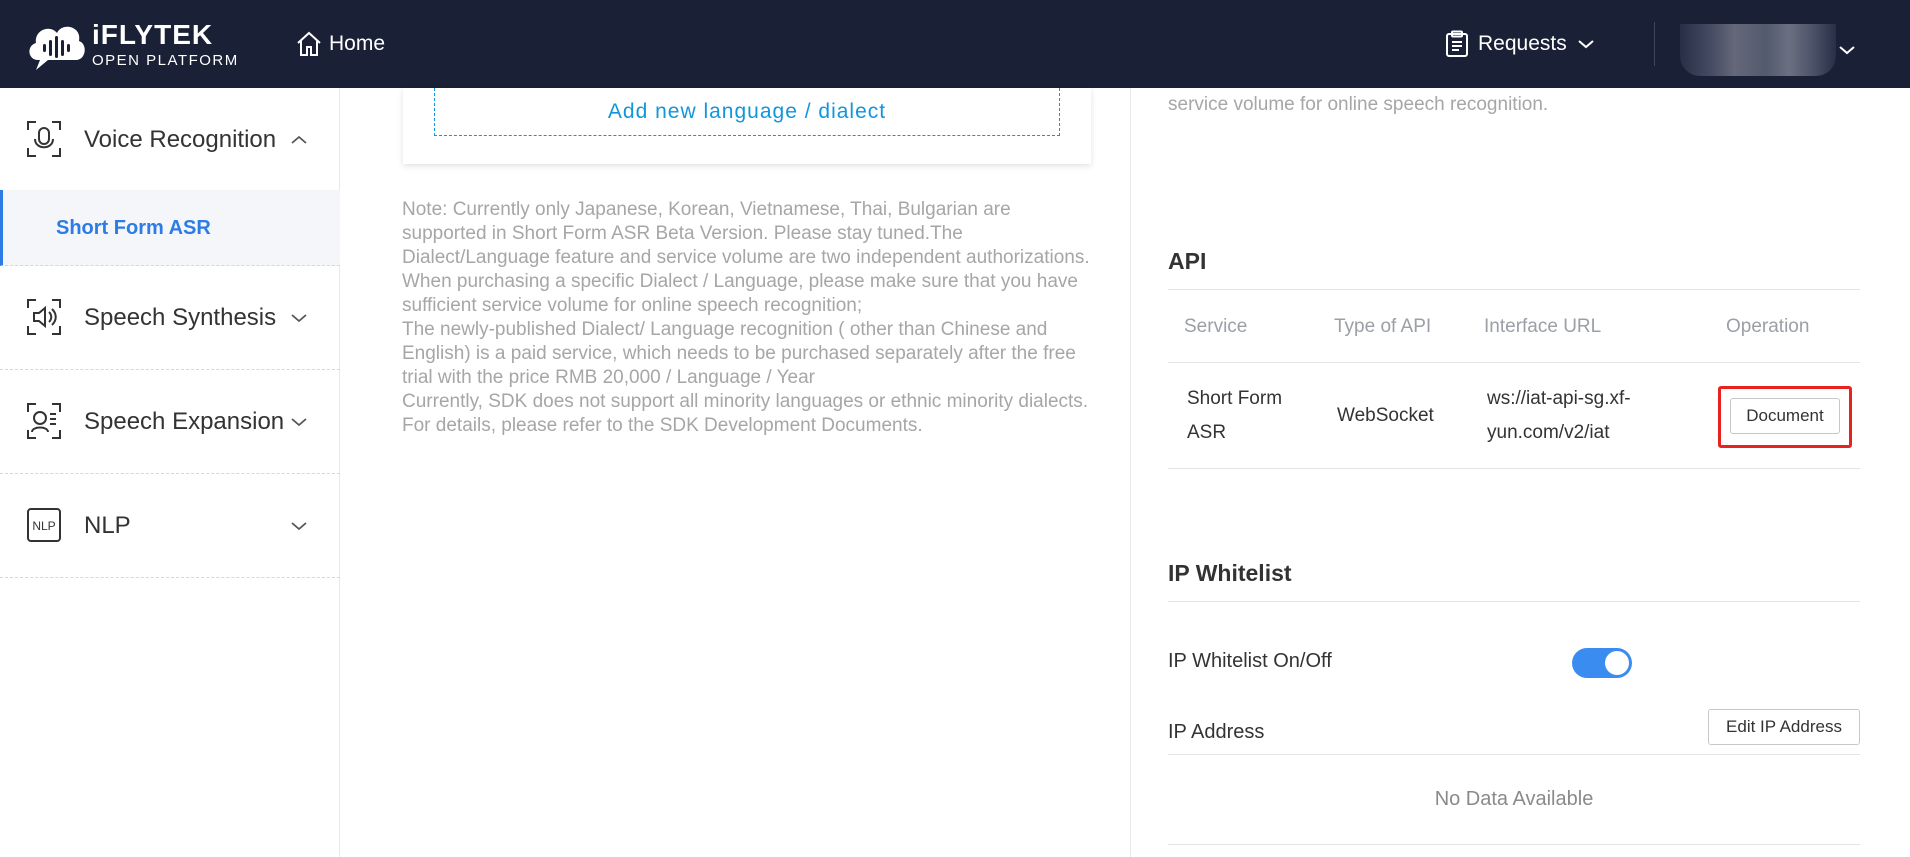 The image size is (1910, 857). I want to click on column-header-operation: Operation, so click(1768, 326).